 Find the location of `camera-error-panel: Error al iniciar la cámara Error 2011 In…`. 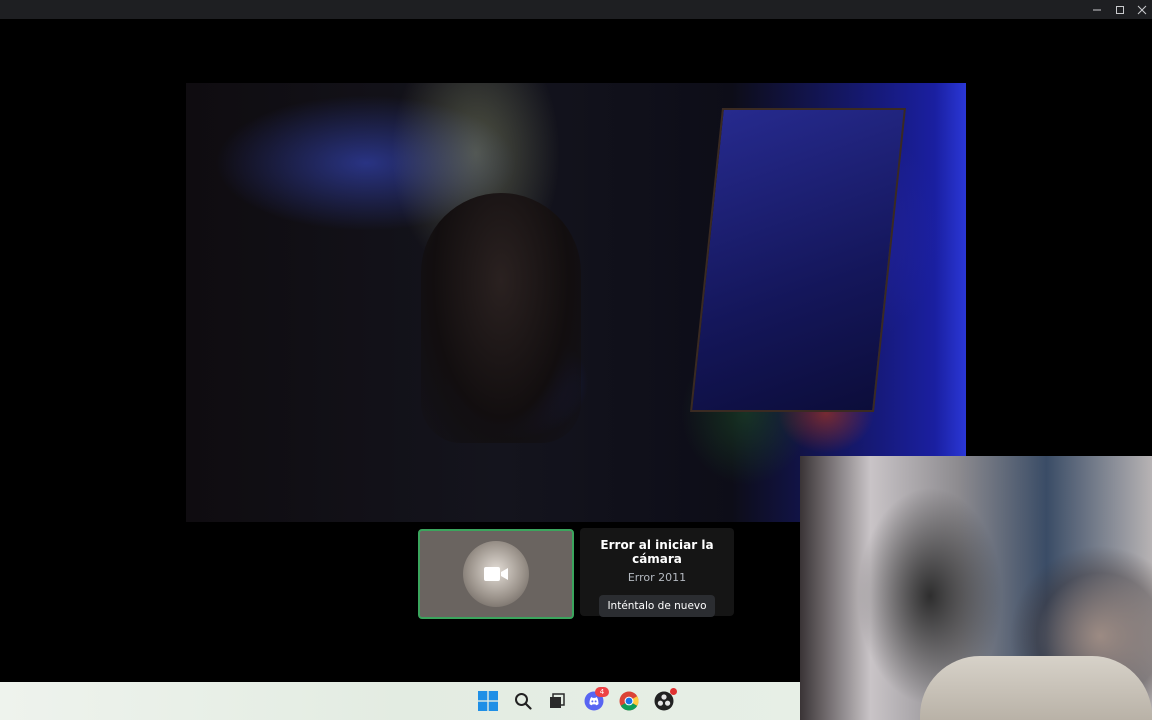

camera-error-panel: Error al iniciar la cámara Error 2011 In… is located at coordinates (657, 572).